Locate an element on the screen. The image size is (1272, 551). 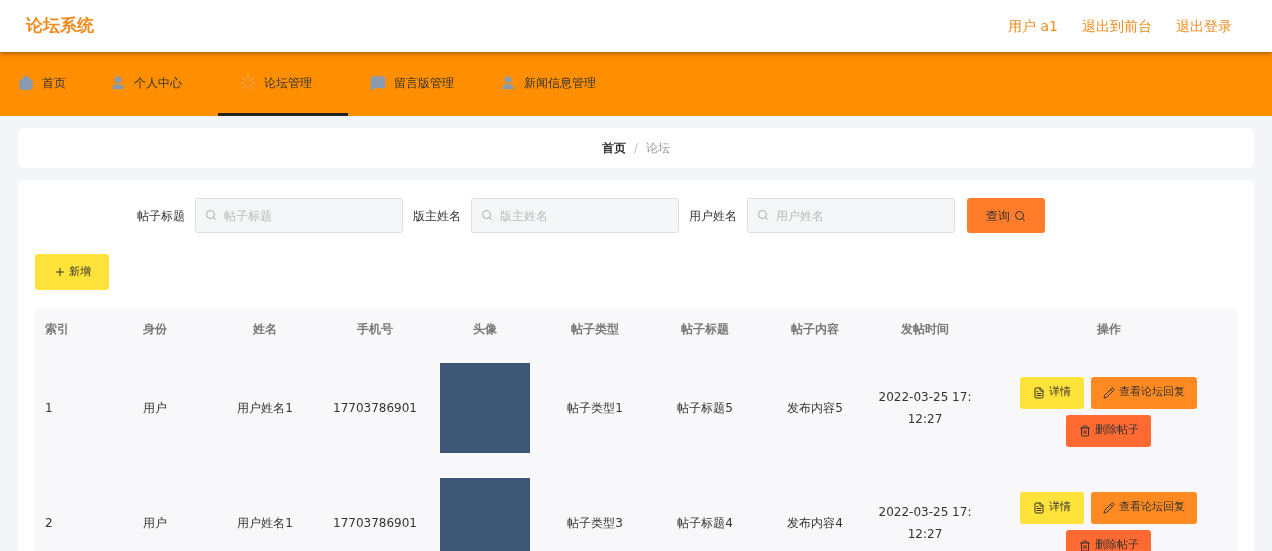
plus-icon is located at coordinates (59, 272).